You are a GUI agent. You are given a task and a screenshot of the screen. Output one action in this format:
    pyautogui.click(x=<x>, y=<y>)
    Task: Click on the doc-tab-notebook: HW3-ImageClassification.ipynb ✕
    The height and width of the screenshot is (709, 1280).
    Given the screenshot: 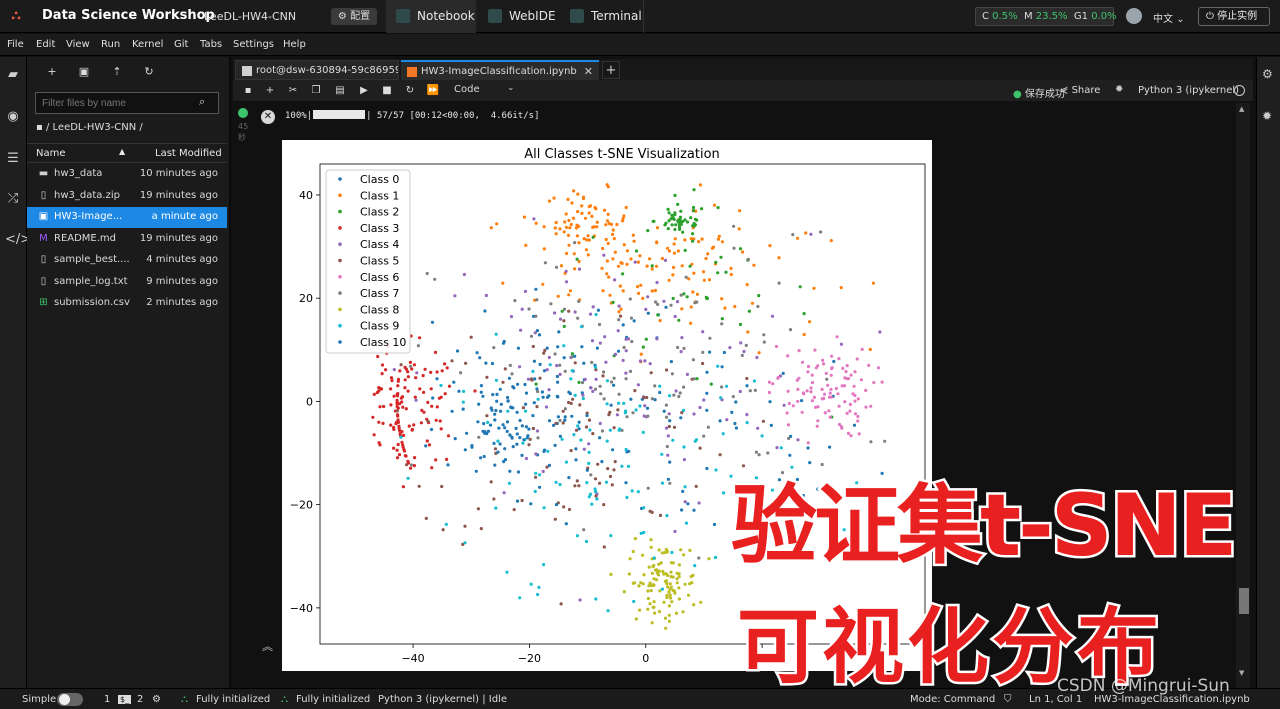 What is the action you would take?
    pyautogui.click(x=500, y=70)
    